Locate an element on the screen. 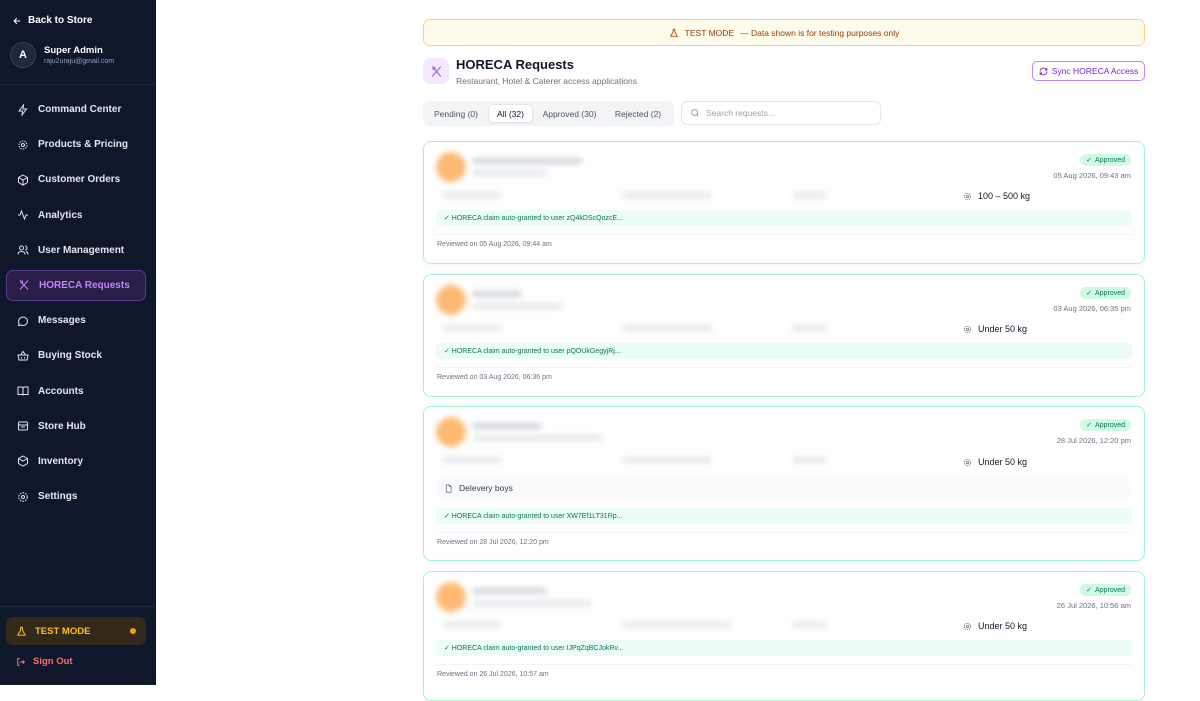  test-mode-label: TEST MODE is located at coordinates (63, 631).